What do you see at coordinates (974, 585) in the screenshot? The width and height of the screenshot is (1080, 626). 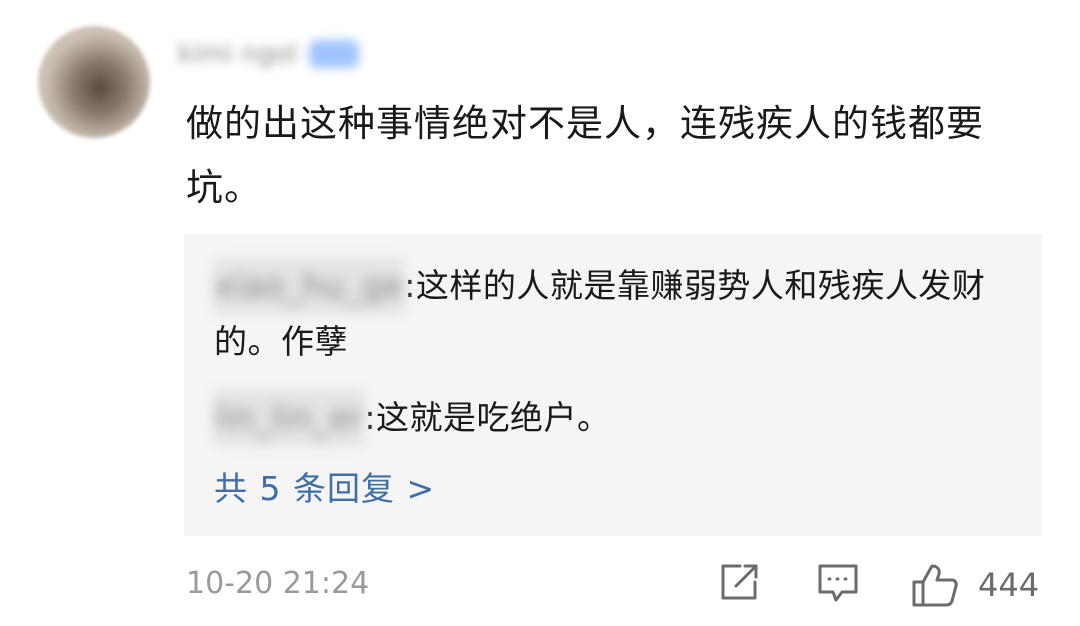 I see `like-button: 444` at bounding box center [974, 585].